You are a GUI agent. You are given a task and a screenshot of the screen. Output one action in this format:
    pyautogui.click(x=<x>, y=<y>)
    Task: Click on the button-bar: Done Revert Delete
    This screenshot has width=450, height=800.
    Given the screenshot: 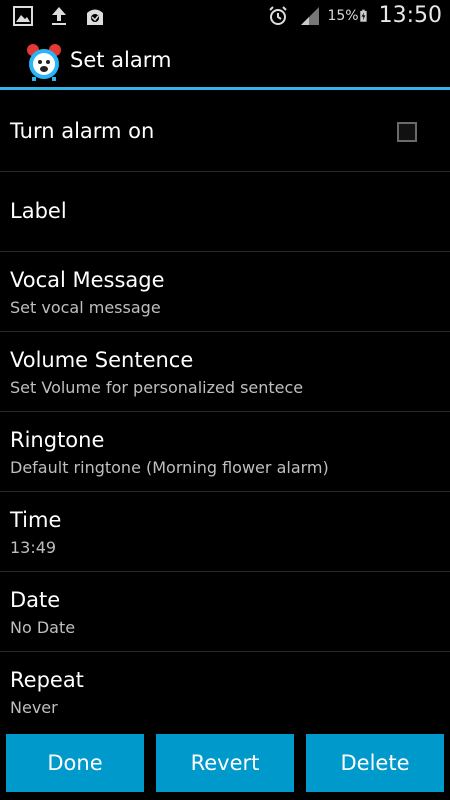 What is the action you would take?
    pyautogui.click(x=225, y=764)
    